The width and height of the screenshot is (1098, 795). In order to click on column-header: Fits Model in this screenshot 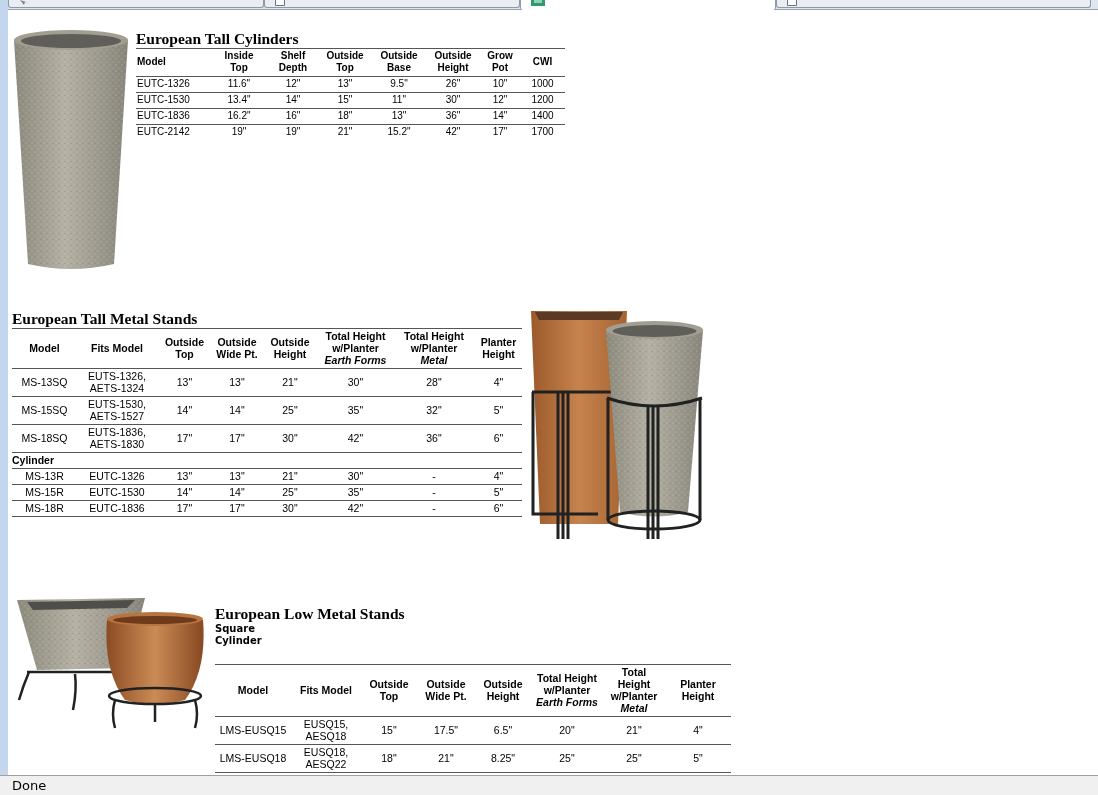, I will do `click(117, 348)`.